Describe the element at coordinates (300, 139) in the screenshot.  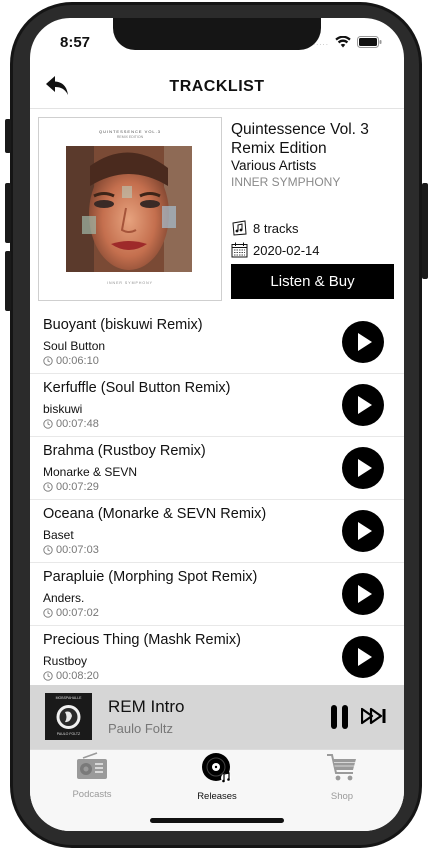
I see `release-title: Quintessence Vol. 3 Remix Edition` at that location.